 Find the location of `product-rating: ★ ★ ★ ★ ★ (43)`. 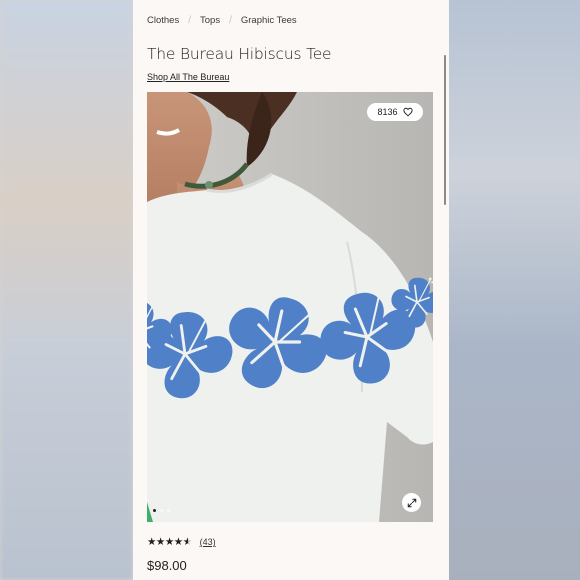

product-rating: ★ ★ ★ ★ ★ (43) is located at coordinates (181, 542).